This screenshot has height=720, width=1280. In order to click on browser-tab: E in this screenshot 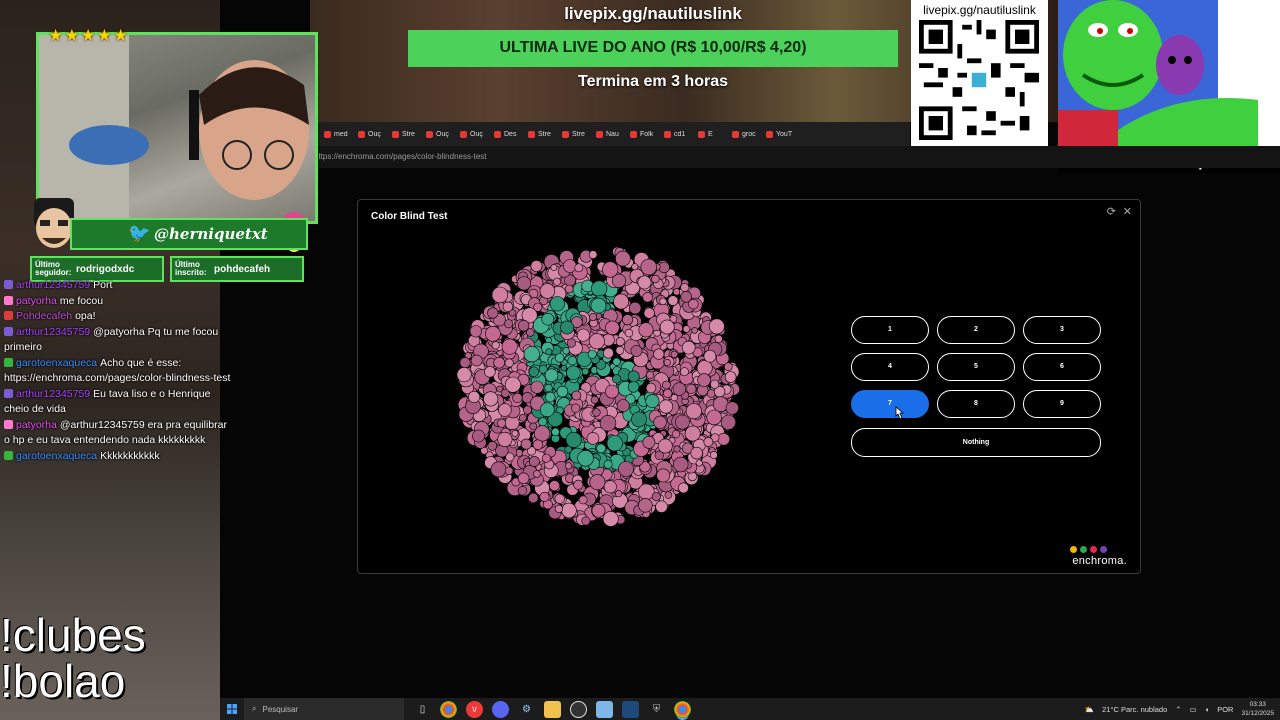, I will do `click(713, 134)`.